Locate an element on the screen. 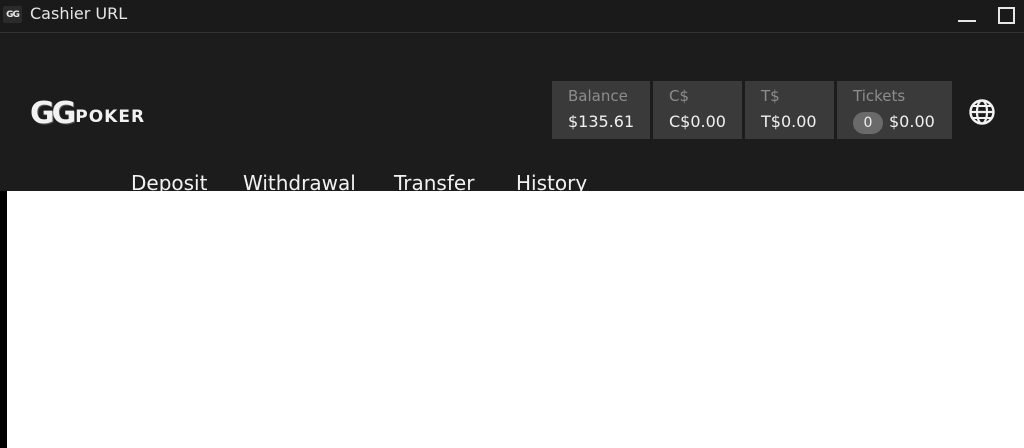 This screenshot has width=1024, height=448. t-dollars-label: T$ is located at coordinates (770, 96).